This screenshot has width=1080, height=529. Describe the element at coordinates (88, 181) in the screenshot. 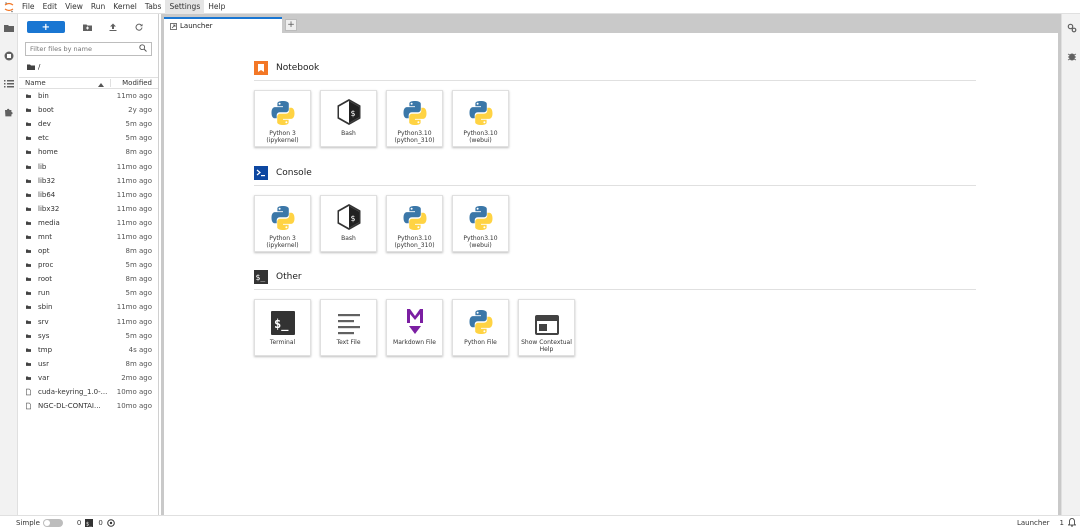

I see `file-list-item: lib32 11mo ago` at that location.